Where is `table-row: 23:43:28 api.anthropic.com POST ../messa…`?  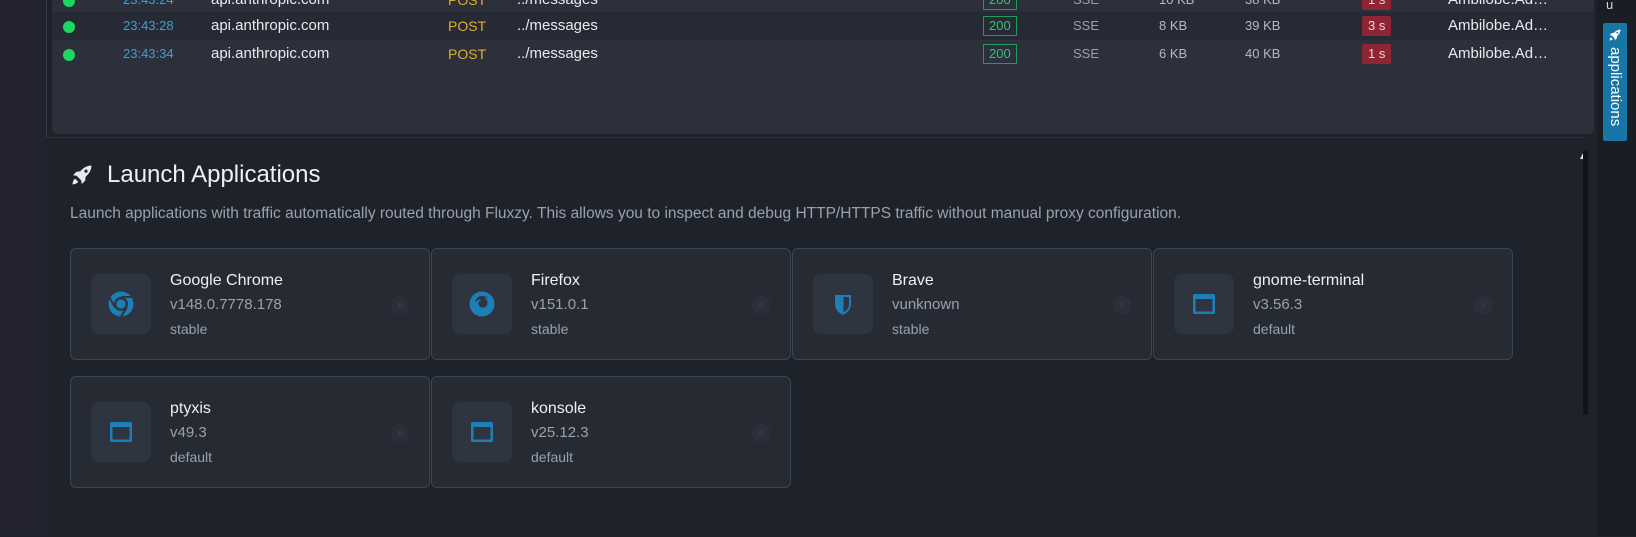
table-row: 23:43:28 api.anthropic.com POST ../messa… is located at coordinates (823, 26).